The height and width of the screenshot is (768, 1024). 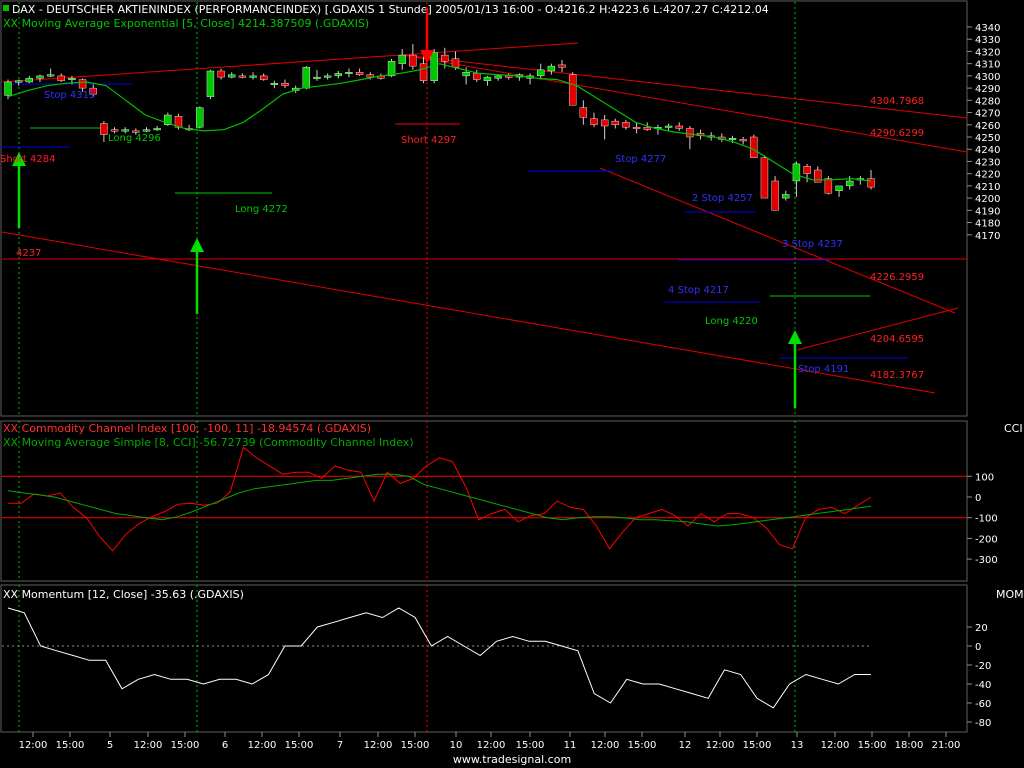 I want to click on time-tick-label: 6, so click(x=225, y=745).